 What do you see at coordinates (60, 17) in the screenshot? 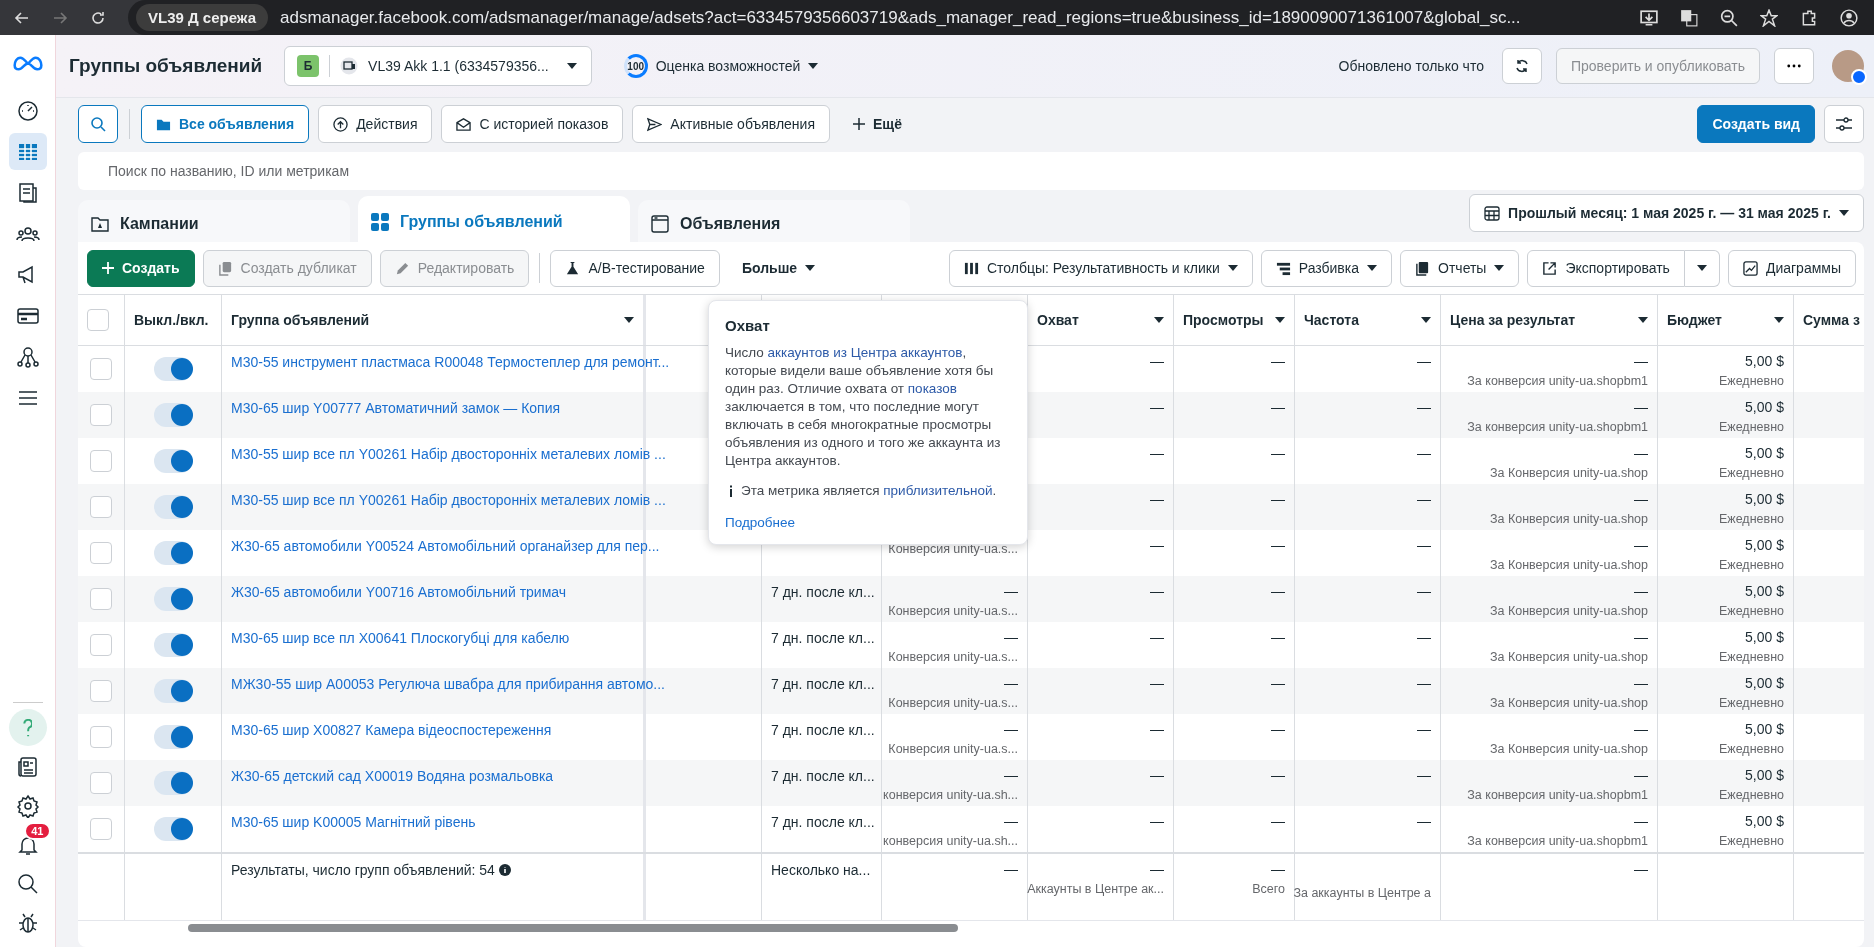
I see `forward-icon` at bounding box center [60, 17].